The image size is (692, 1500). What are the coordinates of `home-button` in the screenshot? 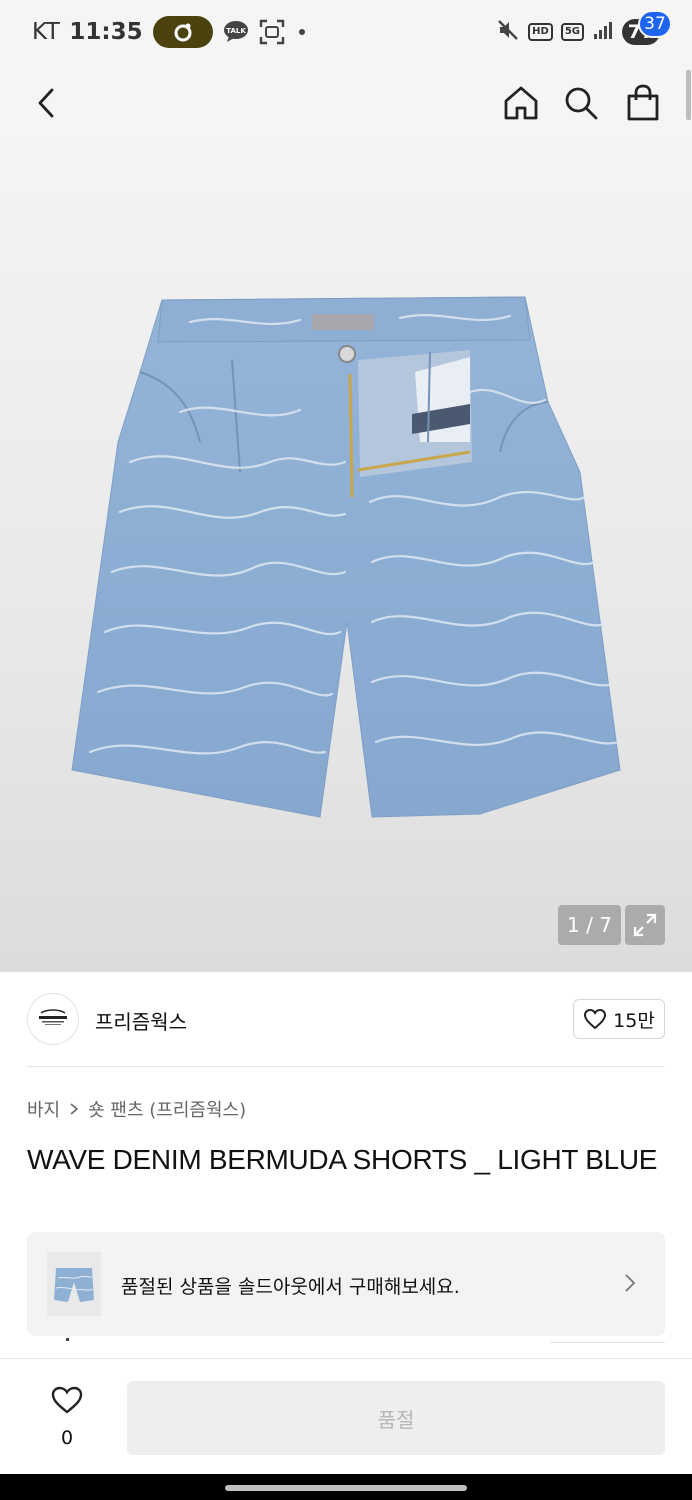 It's located at (521, 103).